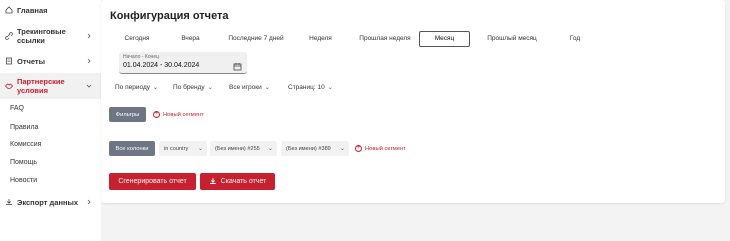 This screenshot has width=730, height=241. I want to click on chip-label: (Без имени) #389, so click(308, 148).